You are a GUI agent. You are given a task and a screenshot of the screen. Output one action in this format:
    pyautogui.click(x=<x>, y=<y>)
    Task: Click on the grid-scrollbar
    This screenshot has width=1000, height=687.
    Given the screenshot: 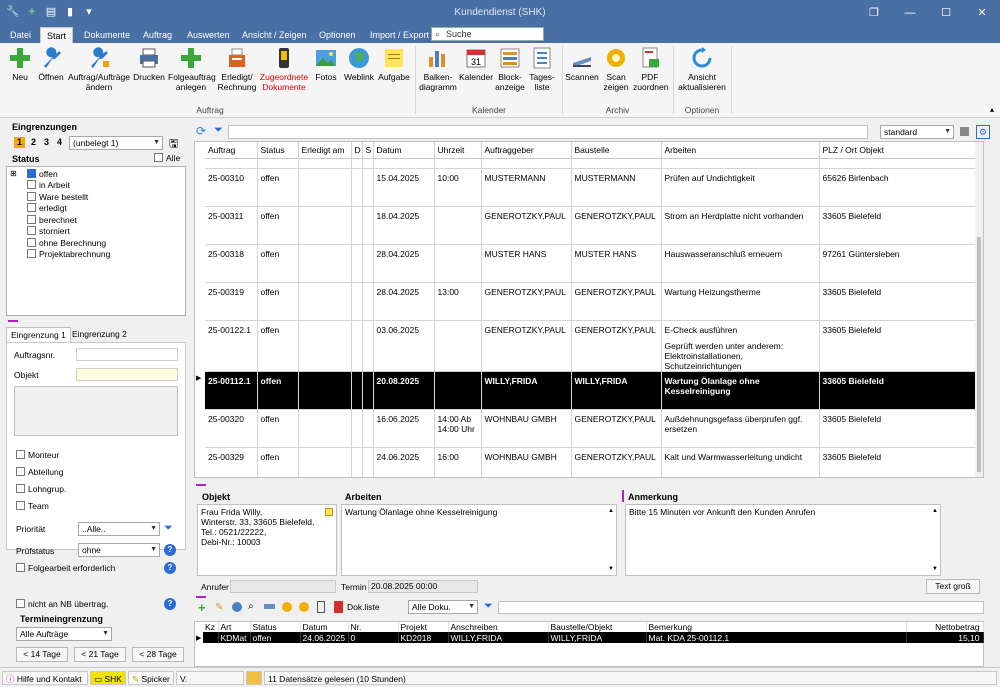 What is the action you would take?
    pyautogui.click(x=979, y=309)
    